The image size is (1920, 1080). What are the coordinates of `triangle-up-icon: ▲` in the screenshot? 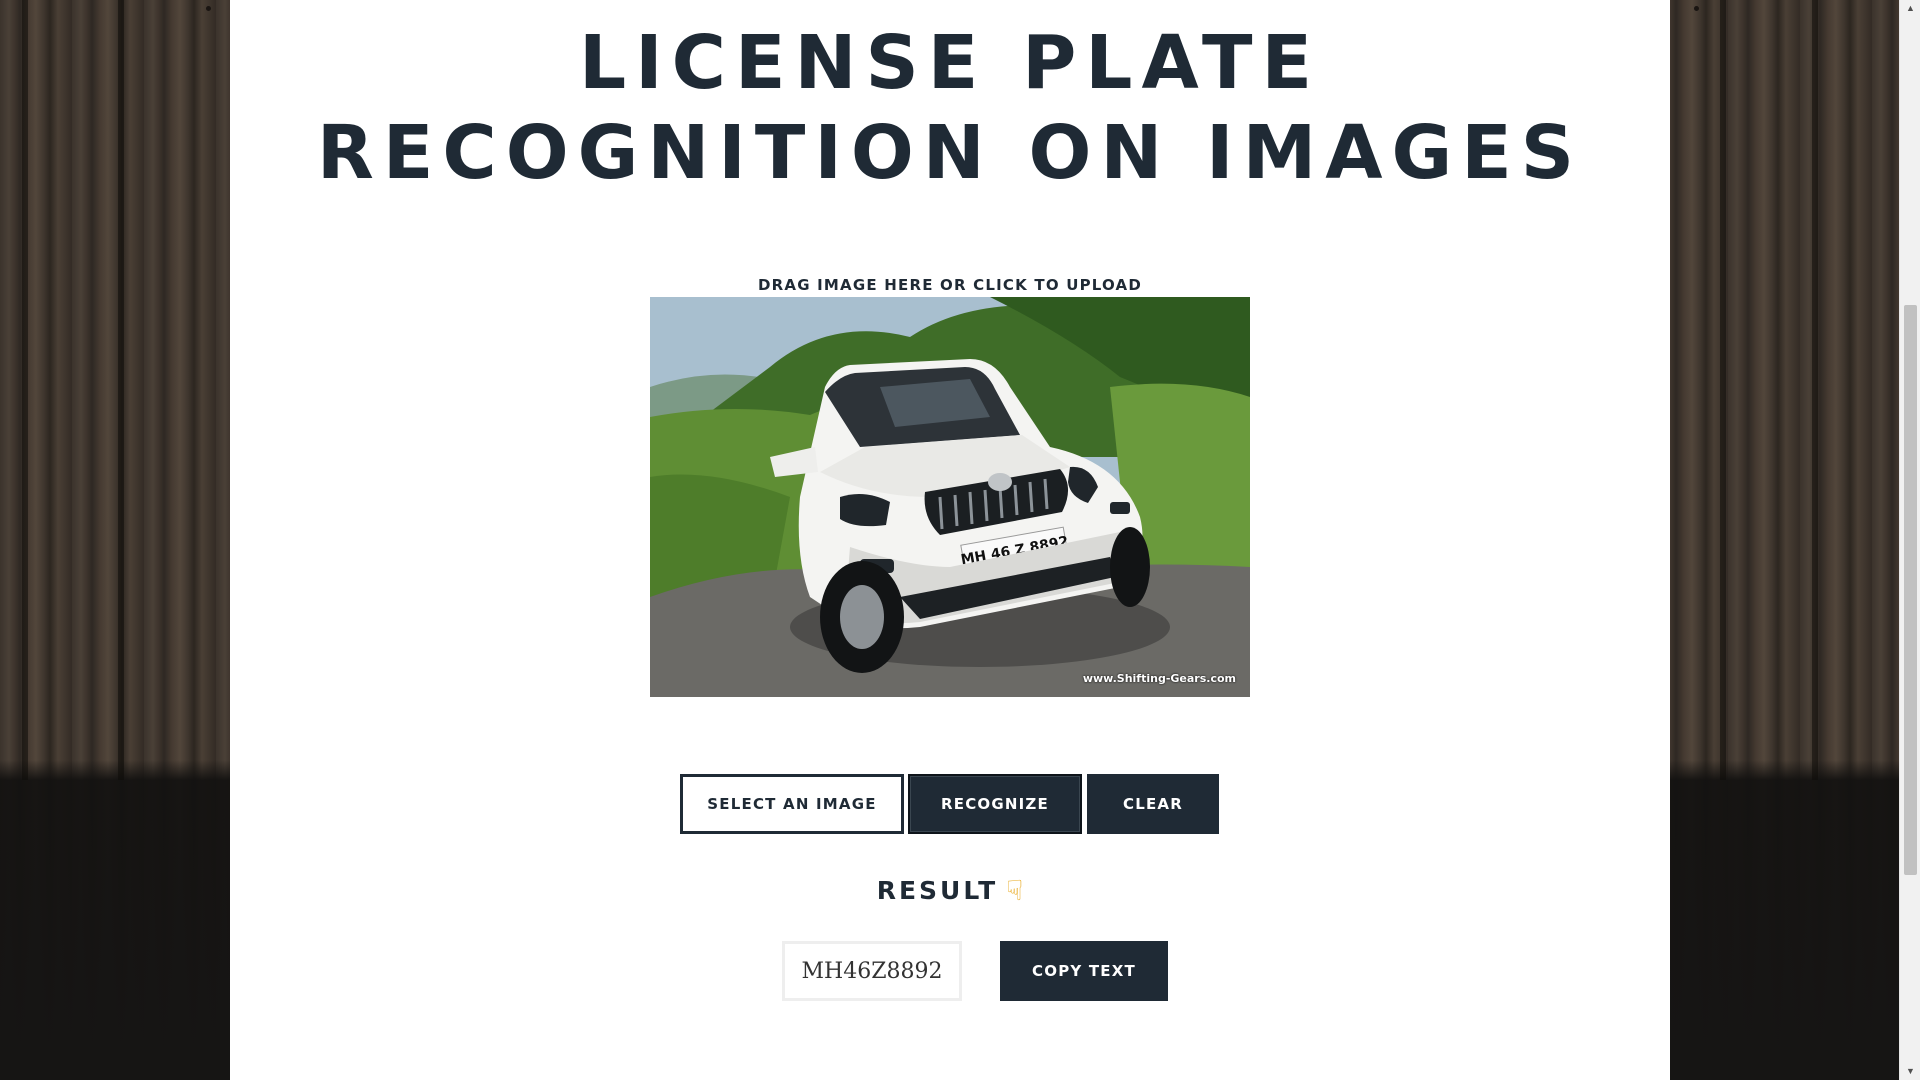 It's located at (1910, 8).